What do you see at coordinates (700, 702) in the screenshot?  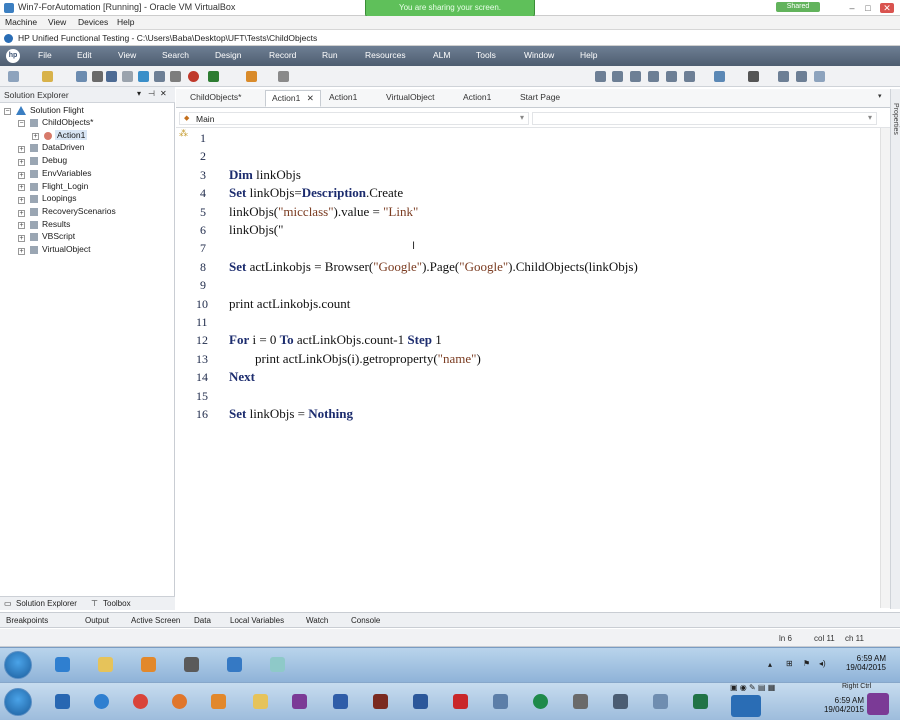 I see `taskbar-excel` at bounding box center [700, 702].